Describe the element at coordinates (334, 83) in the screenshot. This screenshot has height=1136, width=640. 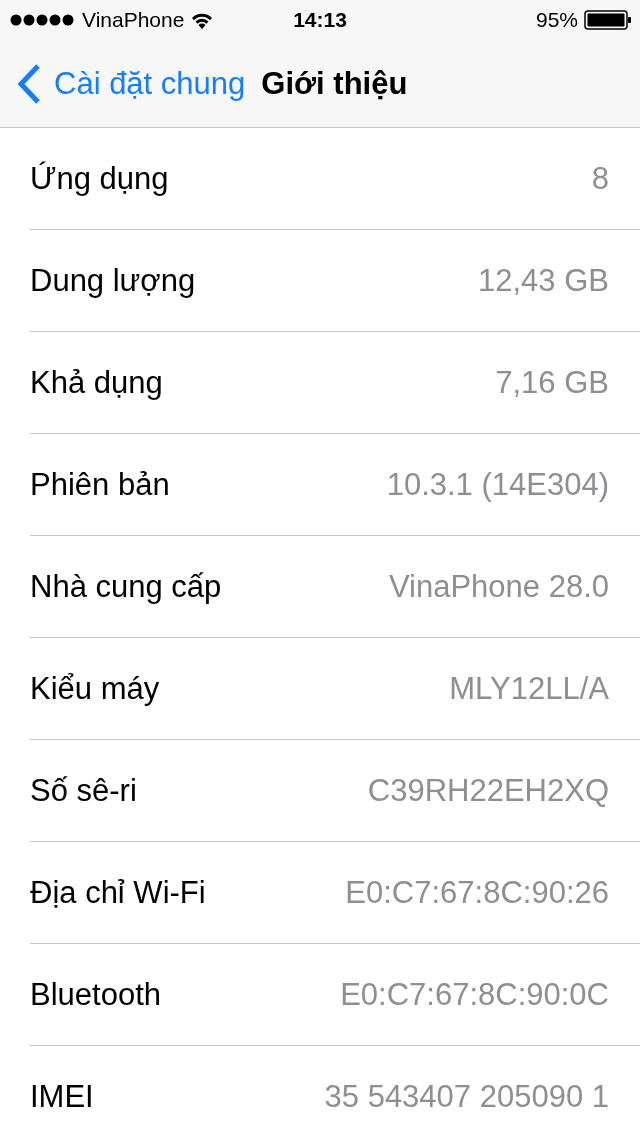
I see `page-title: Giới thiệu` at that location.